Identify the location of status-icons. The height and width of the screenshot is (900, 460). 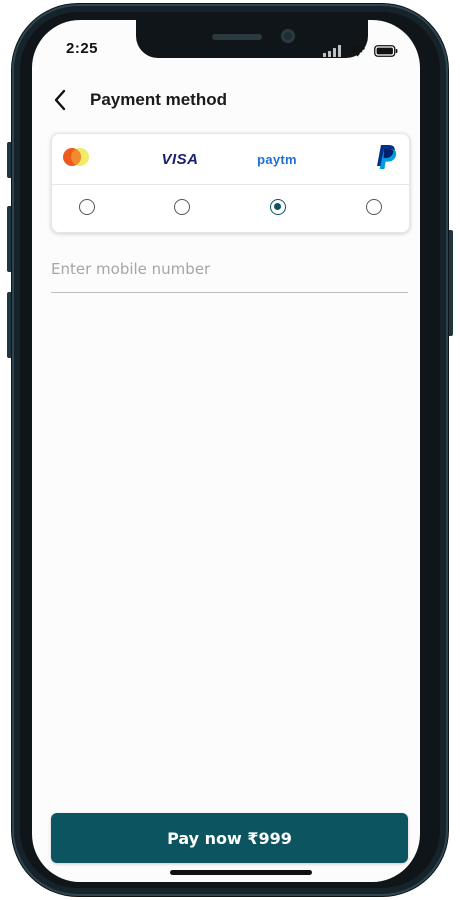
(360, 51).